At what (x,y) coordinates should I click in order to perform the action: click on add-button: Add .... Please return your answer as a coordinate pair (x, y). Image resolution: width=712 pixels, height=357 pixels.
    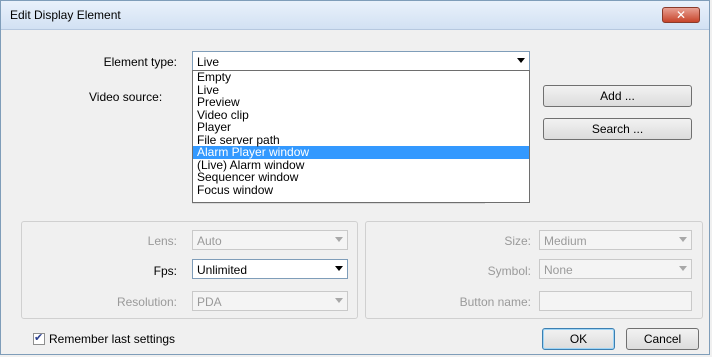
    Looking at the image, I should click on (617, 96).